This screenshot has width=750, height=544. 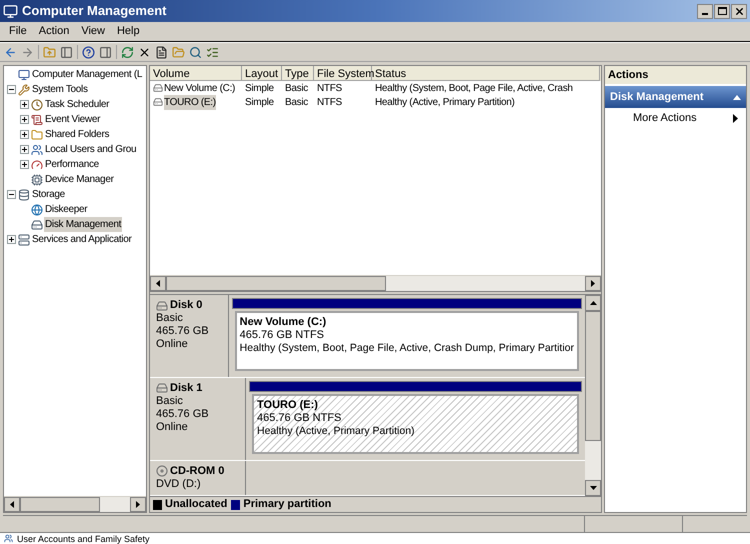 I want to click on server-icon, so click(x=24, y=240).